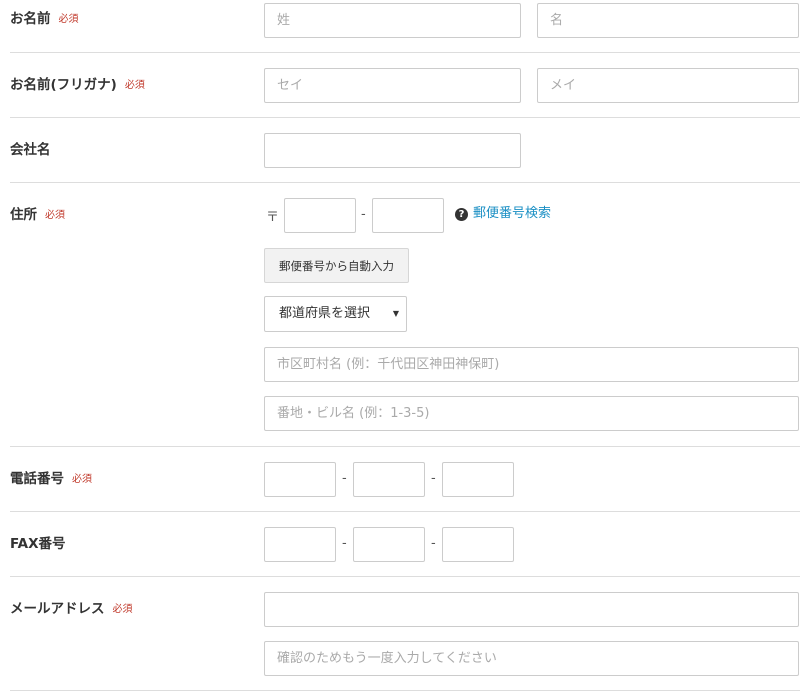  Describe the element at coordinates (23, 215) in the screenshot. I see `address-label-text: 住所` at that location.